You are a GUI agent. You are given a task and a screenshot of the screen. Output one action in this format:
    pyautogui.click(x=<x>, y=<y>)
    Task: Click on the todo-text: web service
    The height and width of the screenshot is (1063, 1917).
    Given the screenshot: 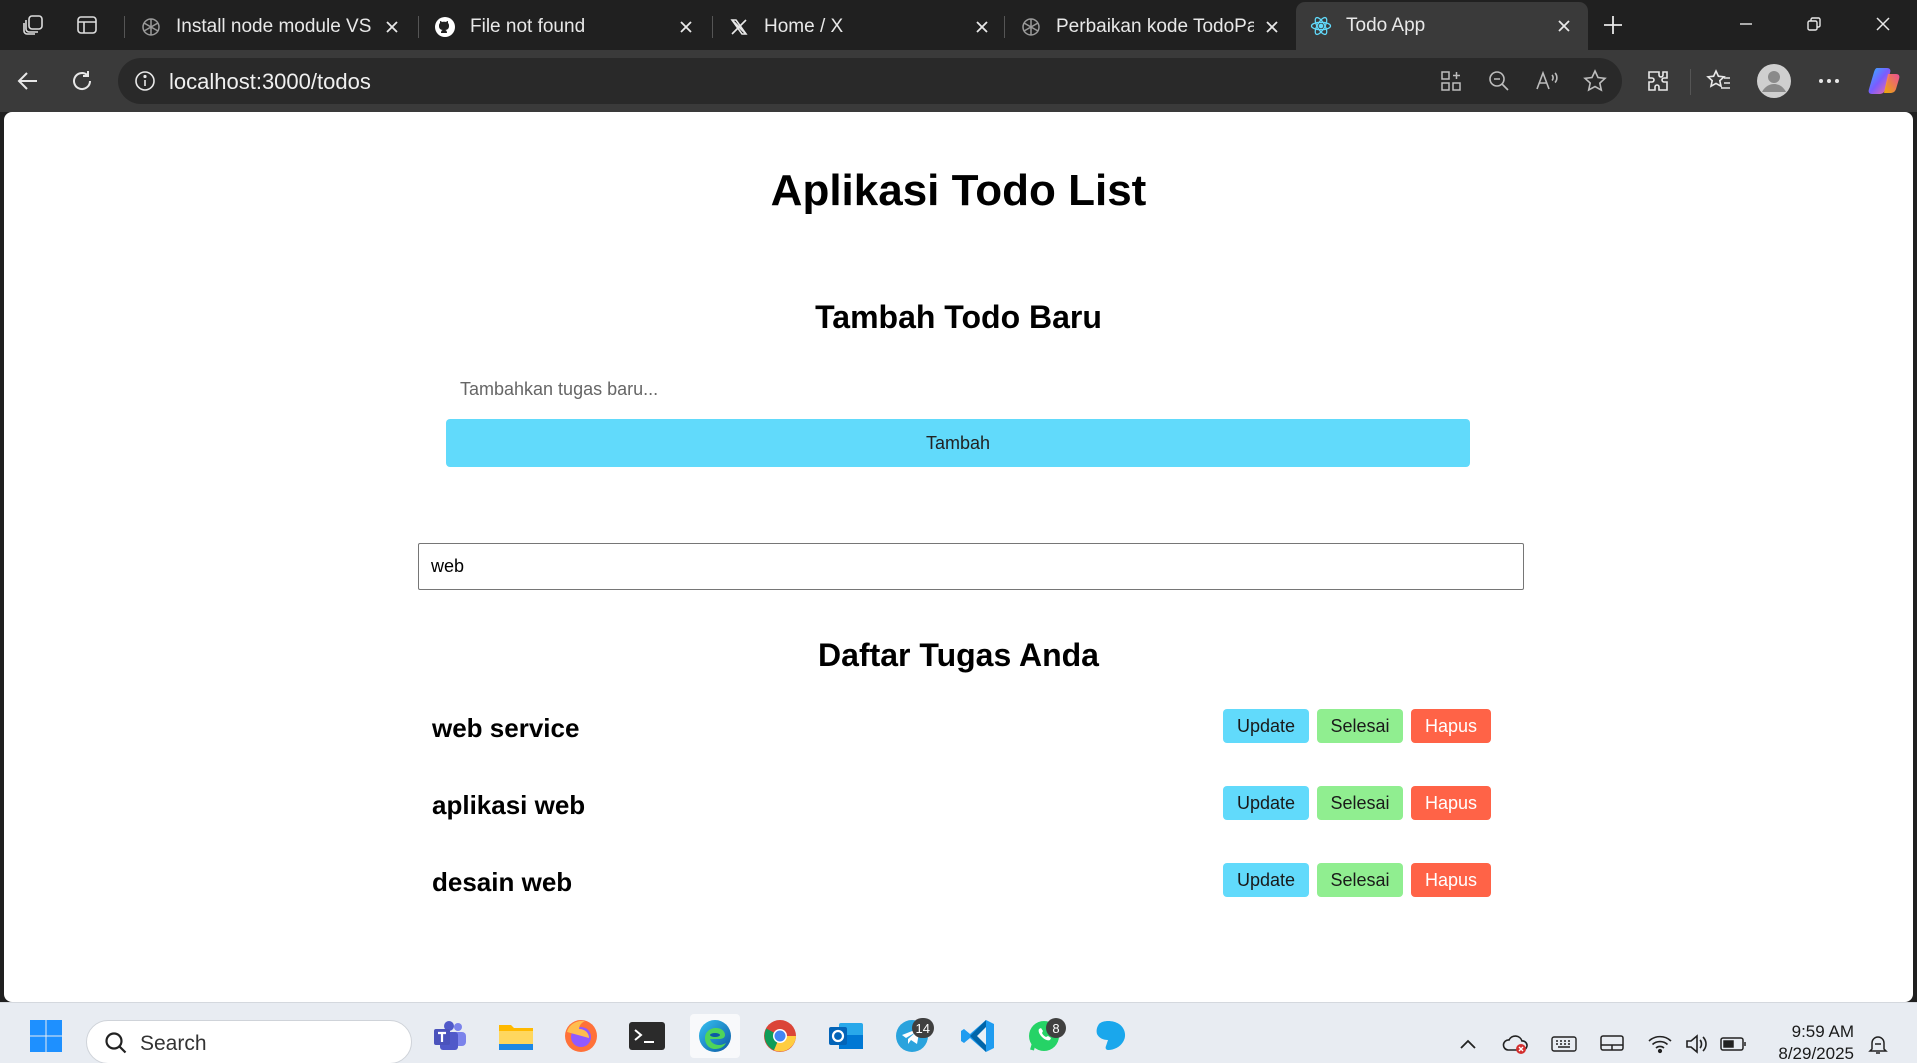 What is the action you would take?
    pyautogui.click(x=506, y=728)
    